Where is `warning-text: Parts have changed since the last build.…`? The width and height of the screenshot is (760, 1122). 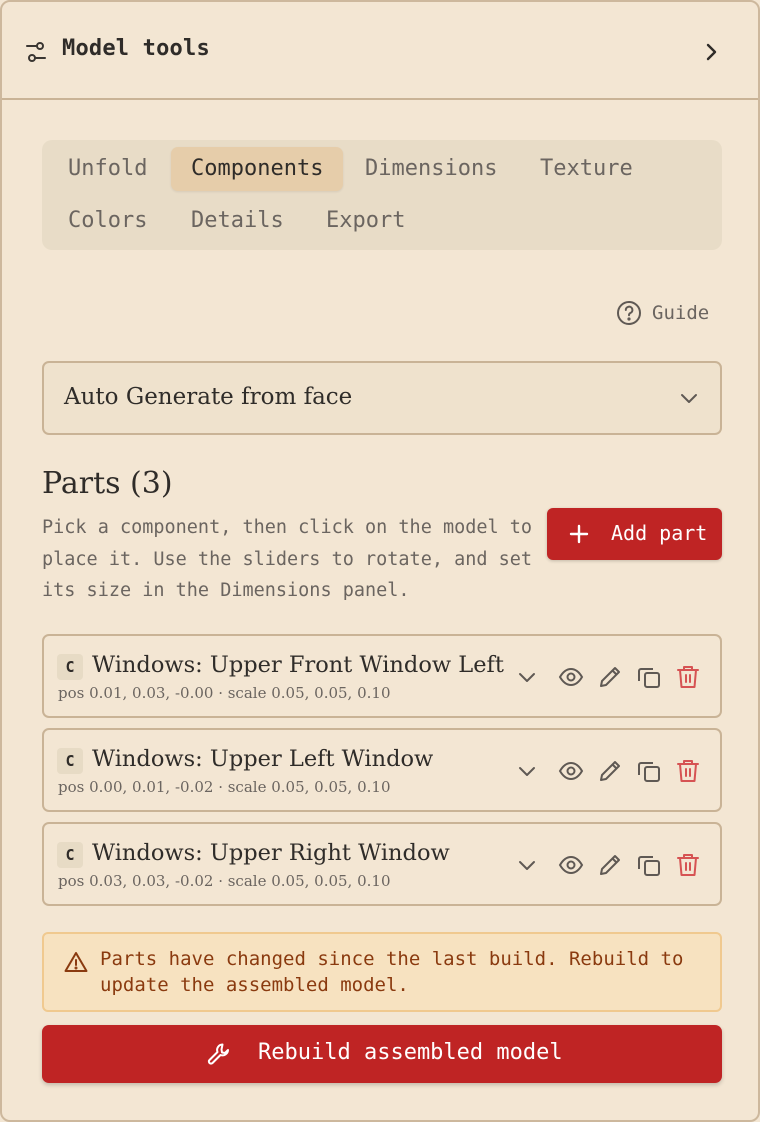
warning-text: Parts have changed since the last build.… is located at coordinates (392, 972).